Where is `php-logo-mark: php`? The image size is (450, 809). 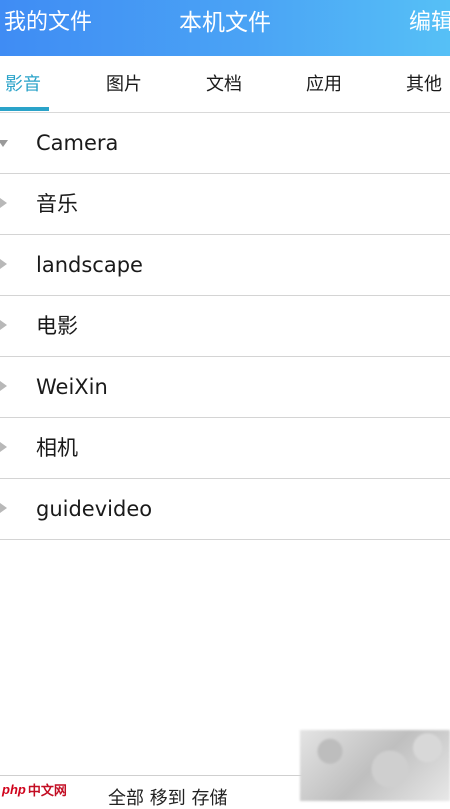
php-logo-mark: php is located at coordinates (14, 789).